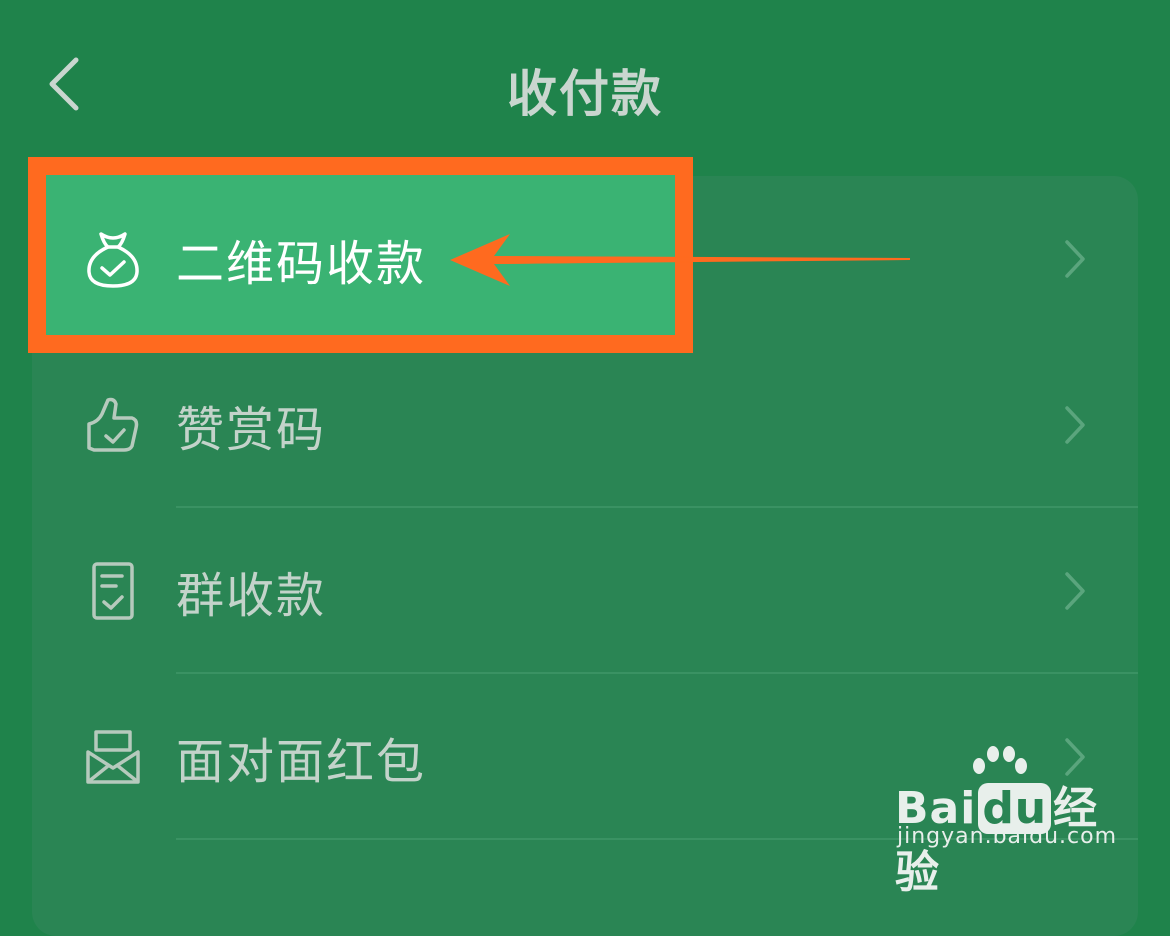 Image resolution: width=1170 pixels, height=936 pixels. I want to click on receipt-icon, so click(113, 591).